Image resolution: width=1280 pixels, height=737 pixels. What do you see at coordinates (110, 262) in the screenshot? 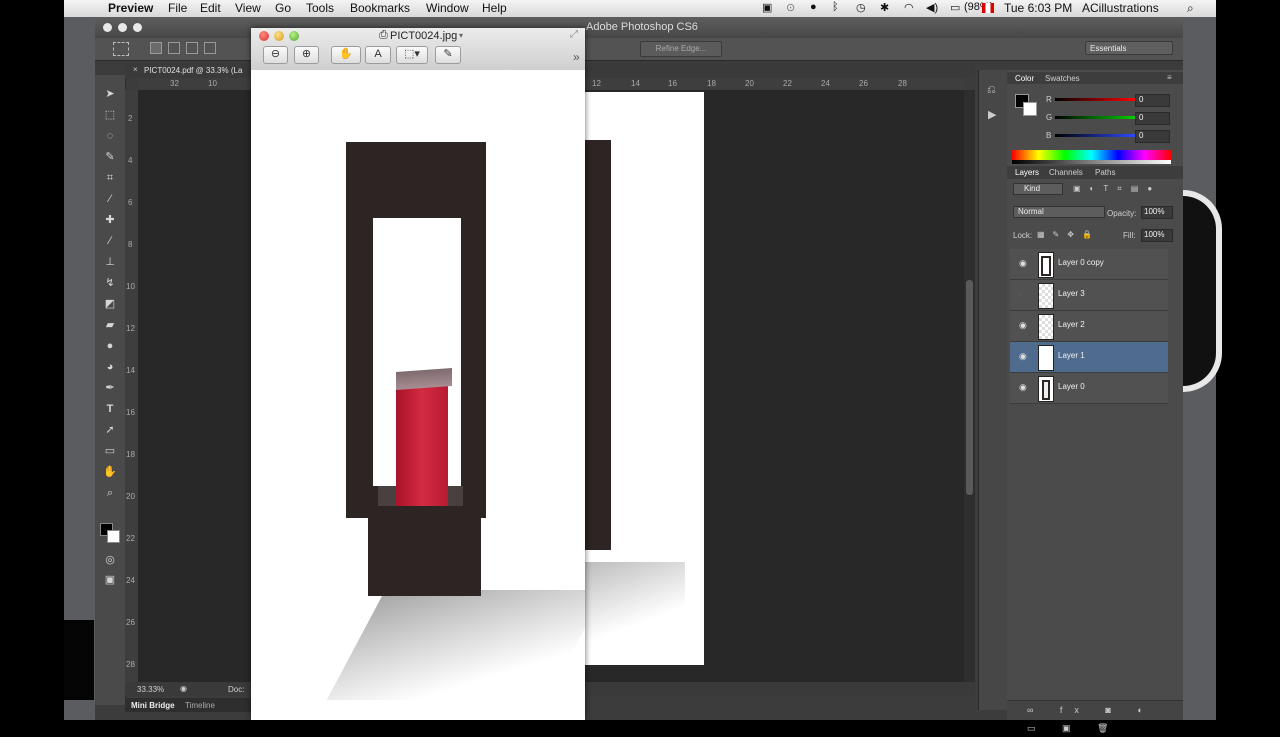
I see `clone-stamp-tool-icon: ⊥` at bounding box center [110, 262].